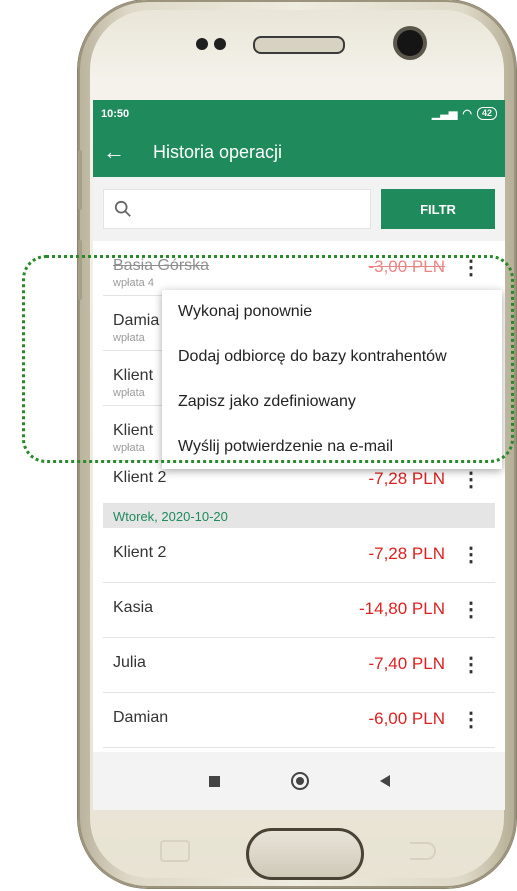  Describe the element at coordinates (115, 113) in the screenshot. I see `status-time: 10:50` at that location.